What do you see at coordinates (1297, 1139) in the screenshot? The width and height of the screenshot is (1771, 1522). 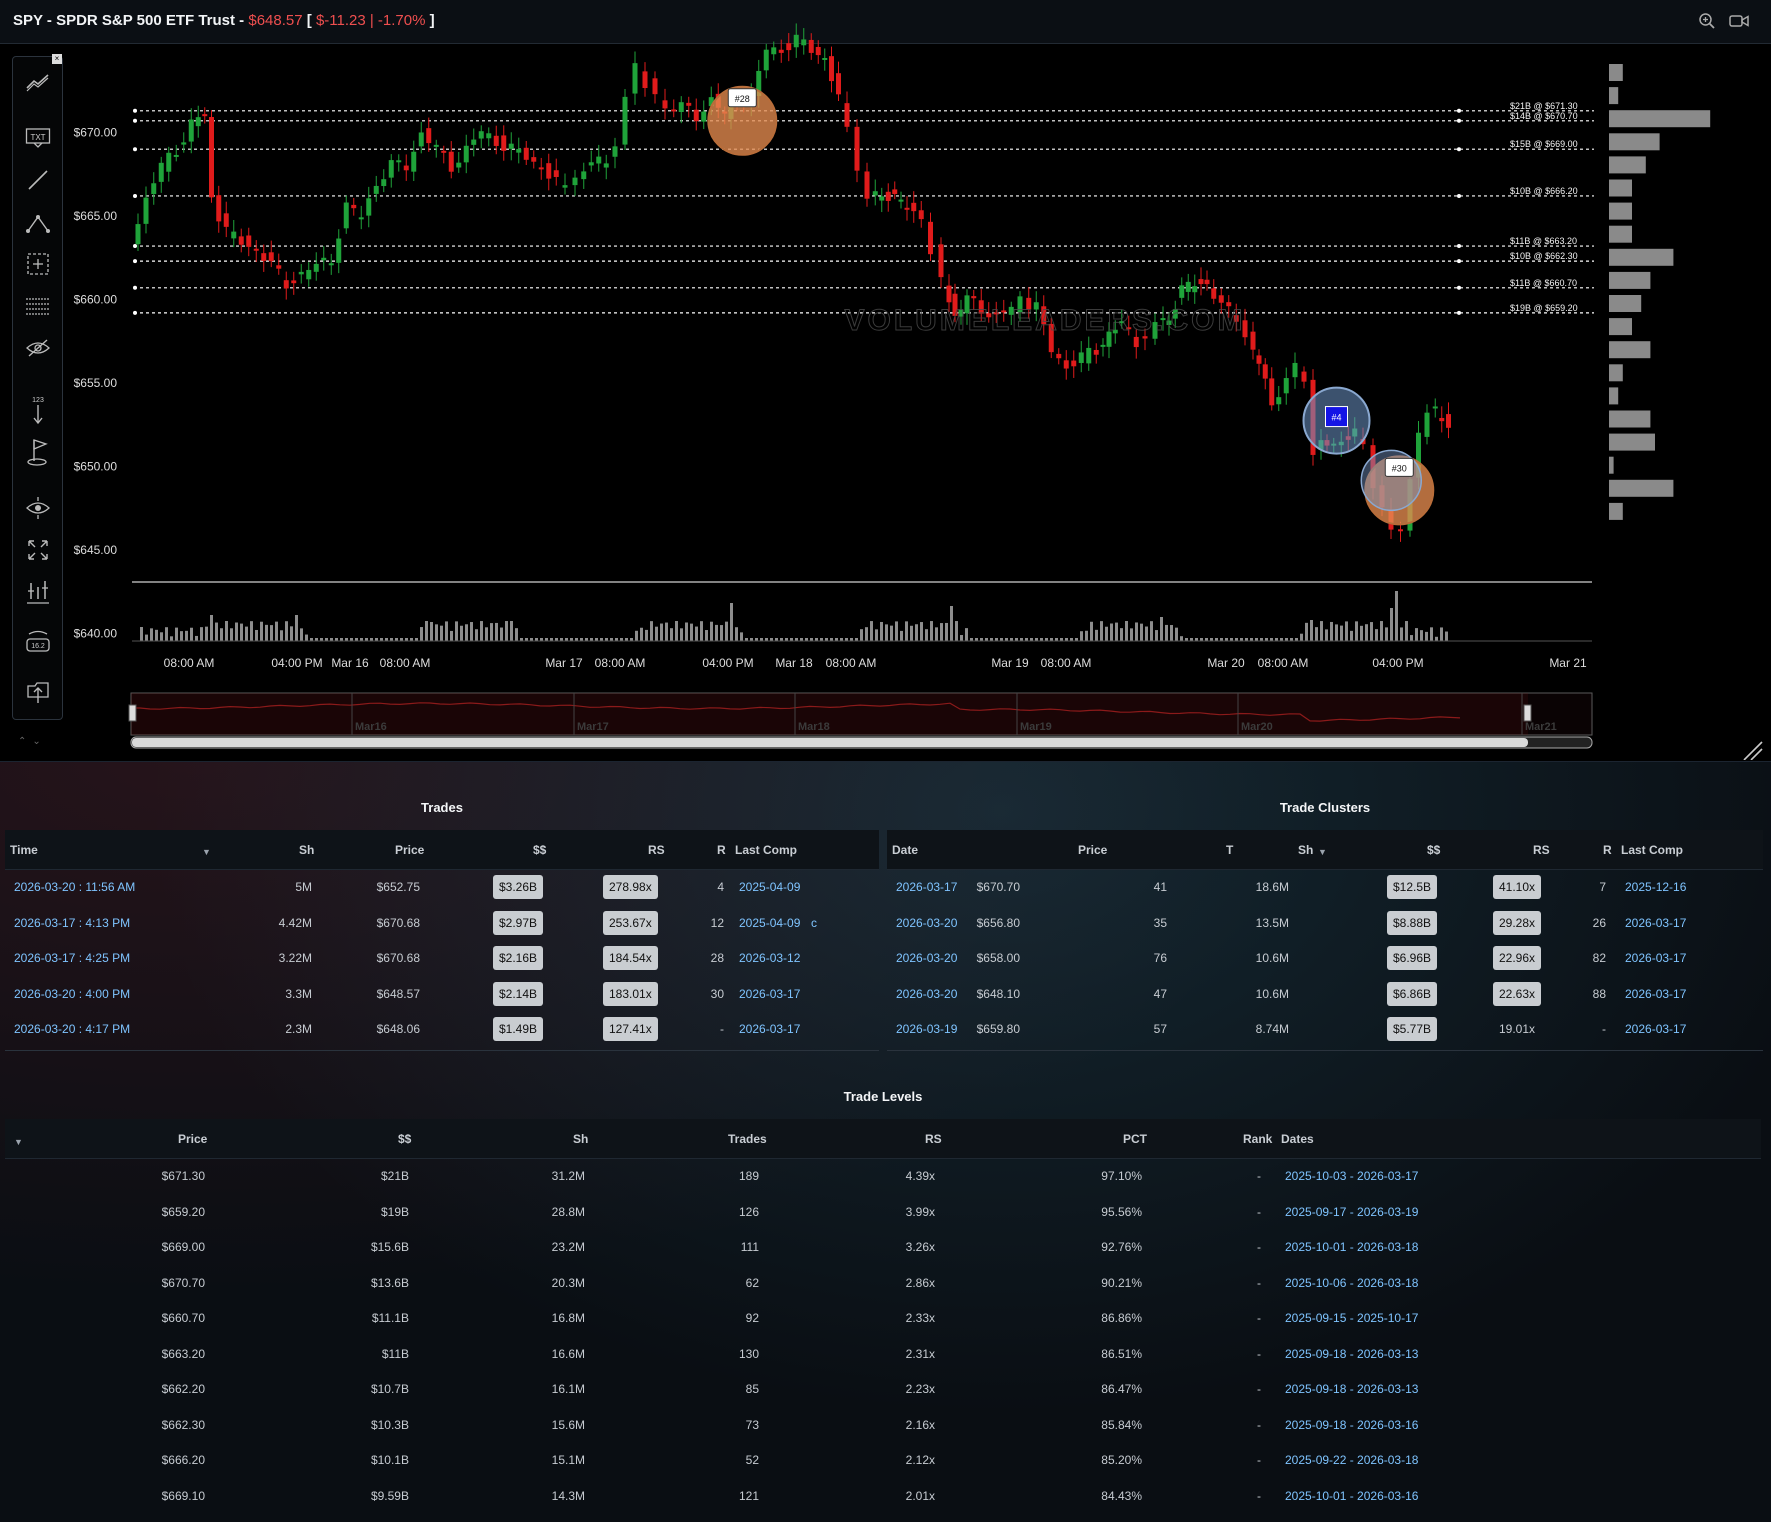 I see `col-dates: Dates` at bounding box center [1297, 1139].